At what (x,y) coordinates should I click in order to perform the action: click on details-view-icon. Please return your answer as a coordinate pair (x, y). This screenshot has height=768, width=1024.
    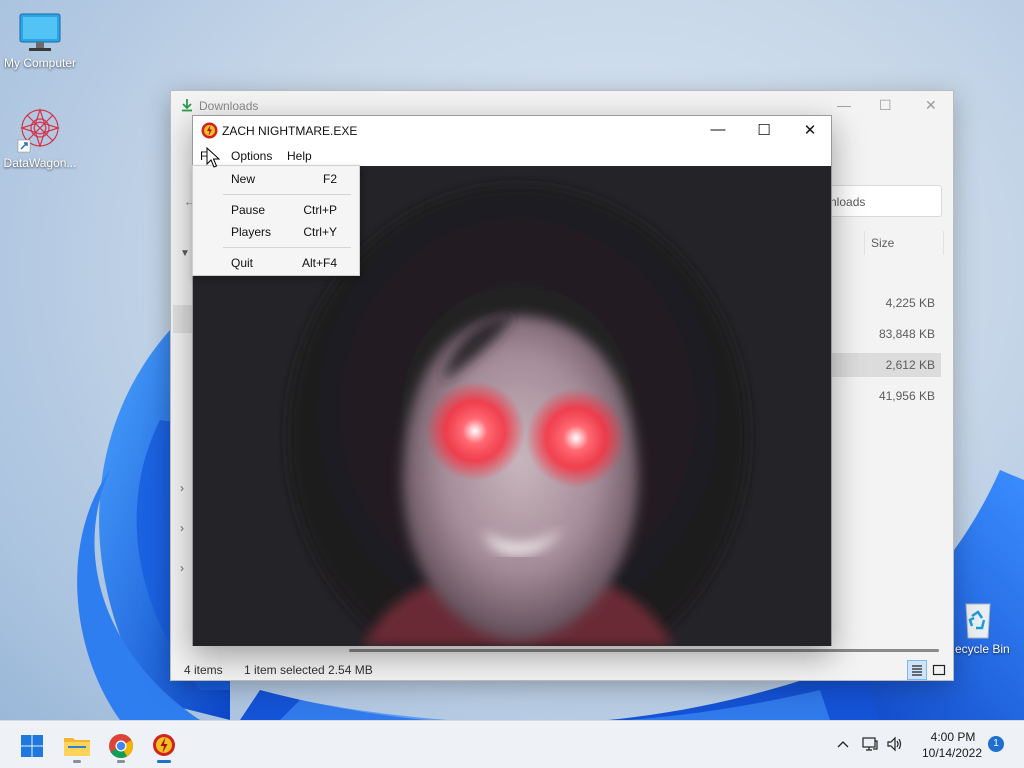
    Looking at the image, I should click on (917, 670).